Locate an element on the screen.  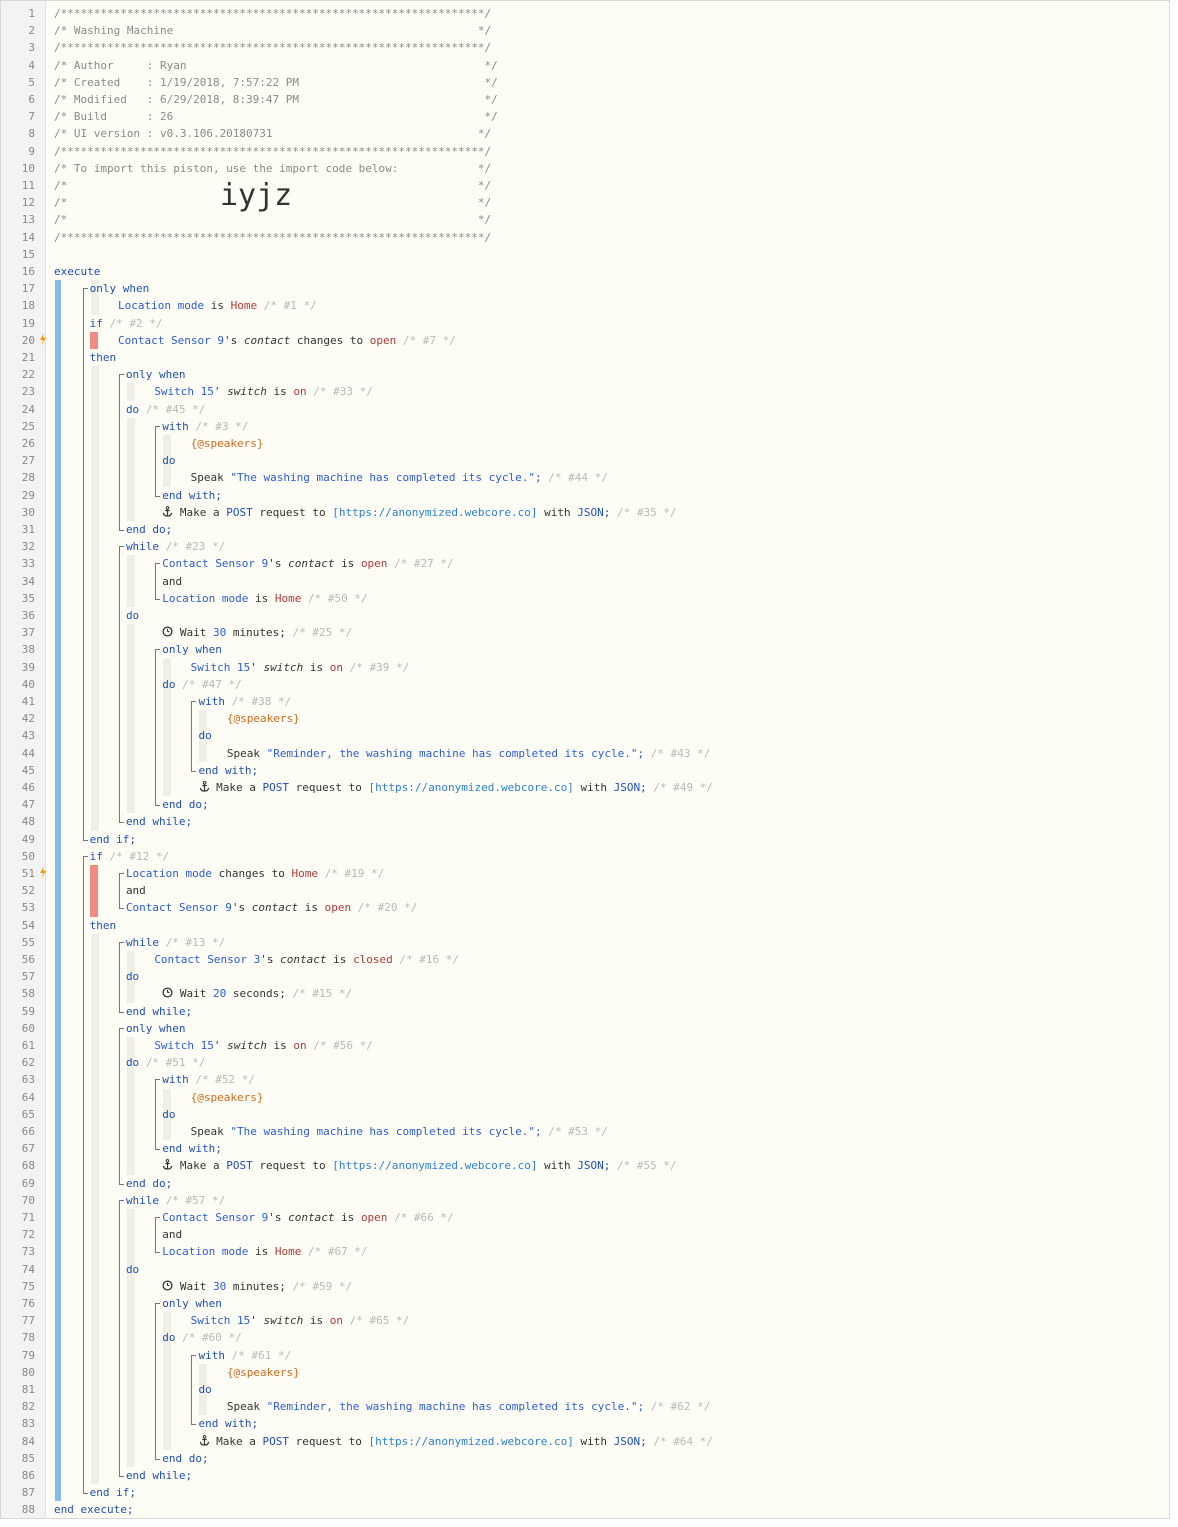
comment: /* #25 */ is located at coordinates (322, 633).